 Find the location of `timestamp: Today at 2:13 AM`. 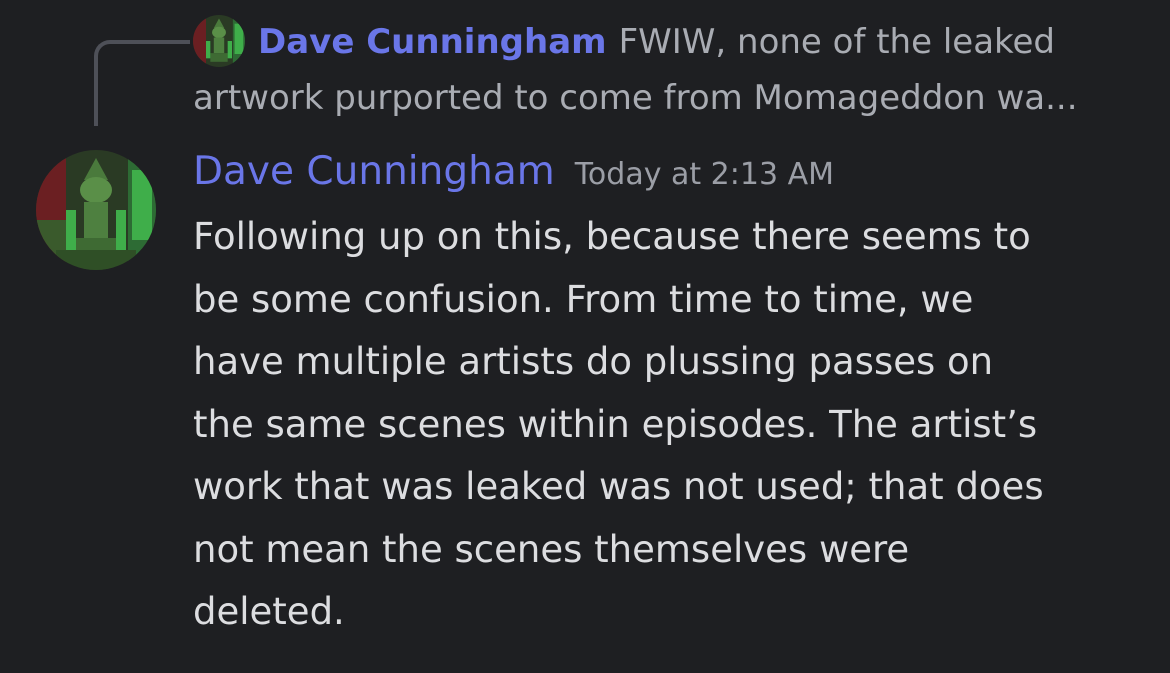

timestamp: Today at 2:13 AM is located at coordinates (704, 174).